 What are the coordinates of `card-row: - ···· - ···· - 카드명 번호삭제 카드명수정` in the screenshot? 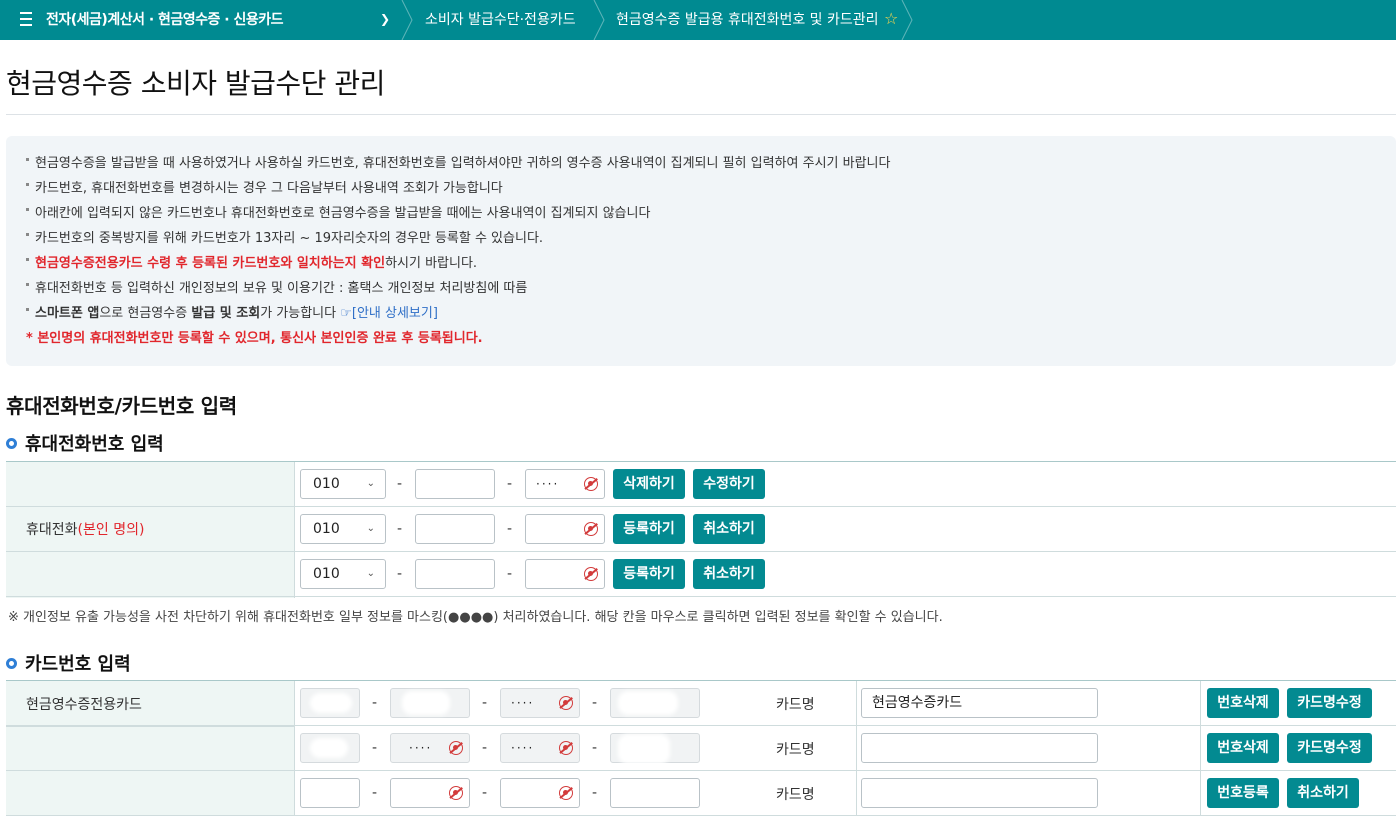 It's located at (701, 748).